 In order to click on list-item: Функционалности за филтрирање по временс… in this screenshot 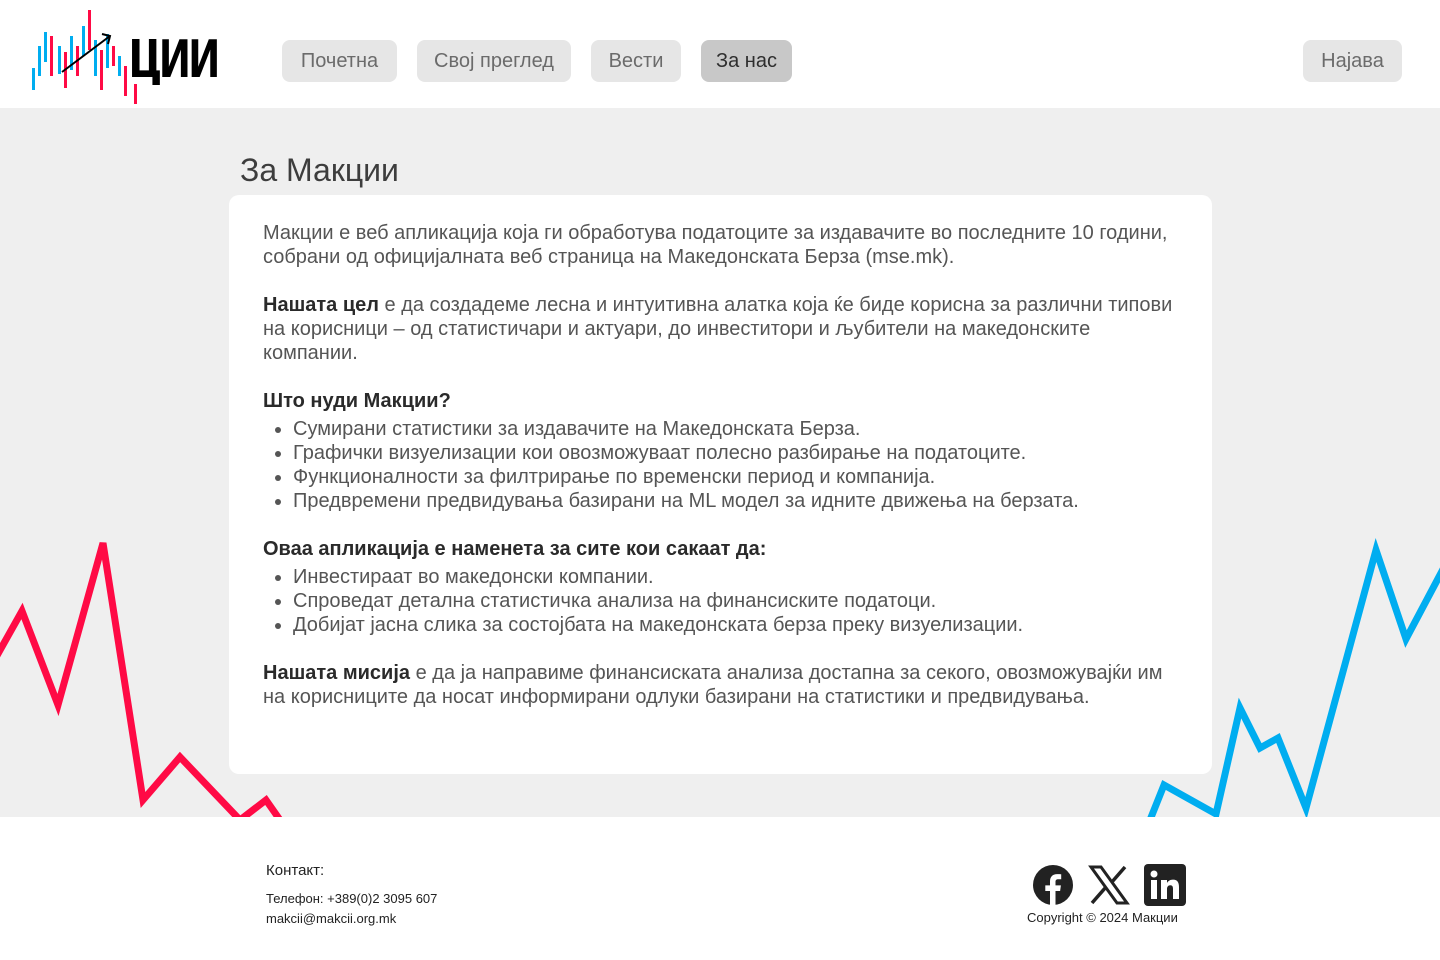, I will do `click(735, 477)`.